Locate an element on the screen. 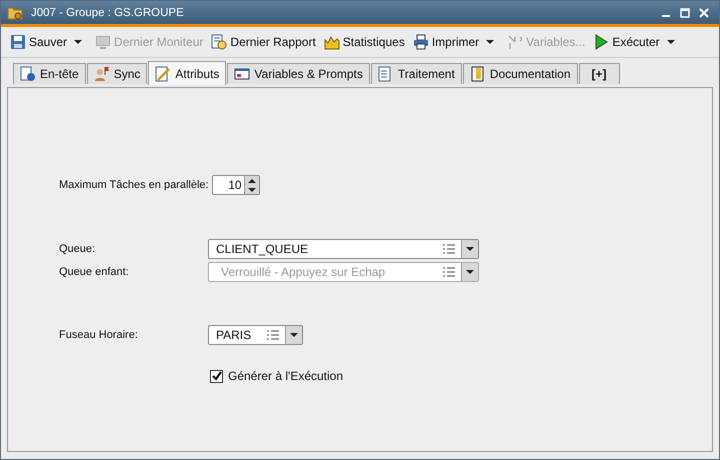  folder-gear-icon is located at coordinates (15, 12).